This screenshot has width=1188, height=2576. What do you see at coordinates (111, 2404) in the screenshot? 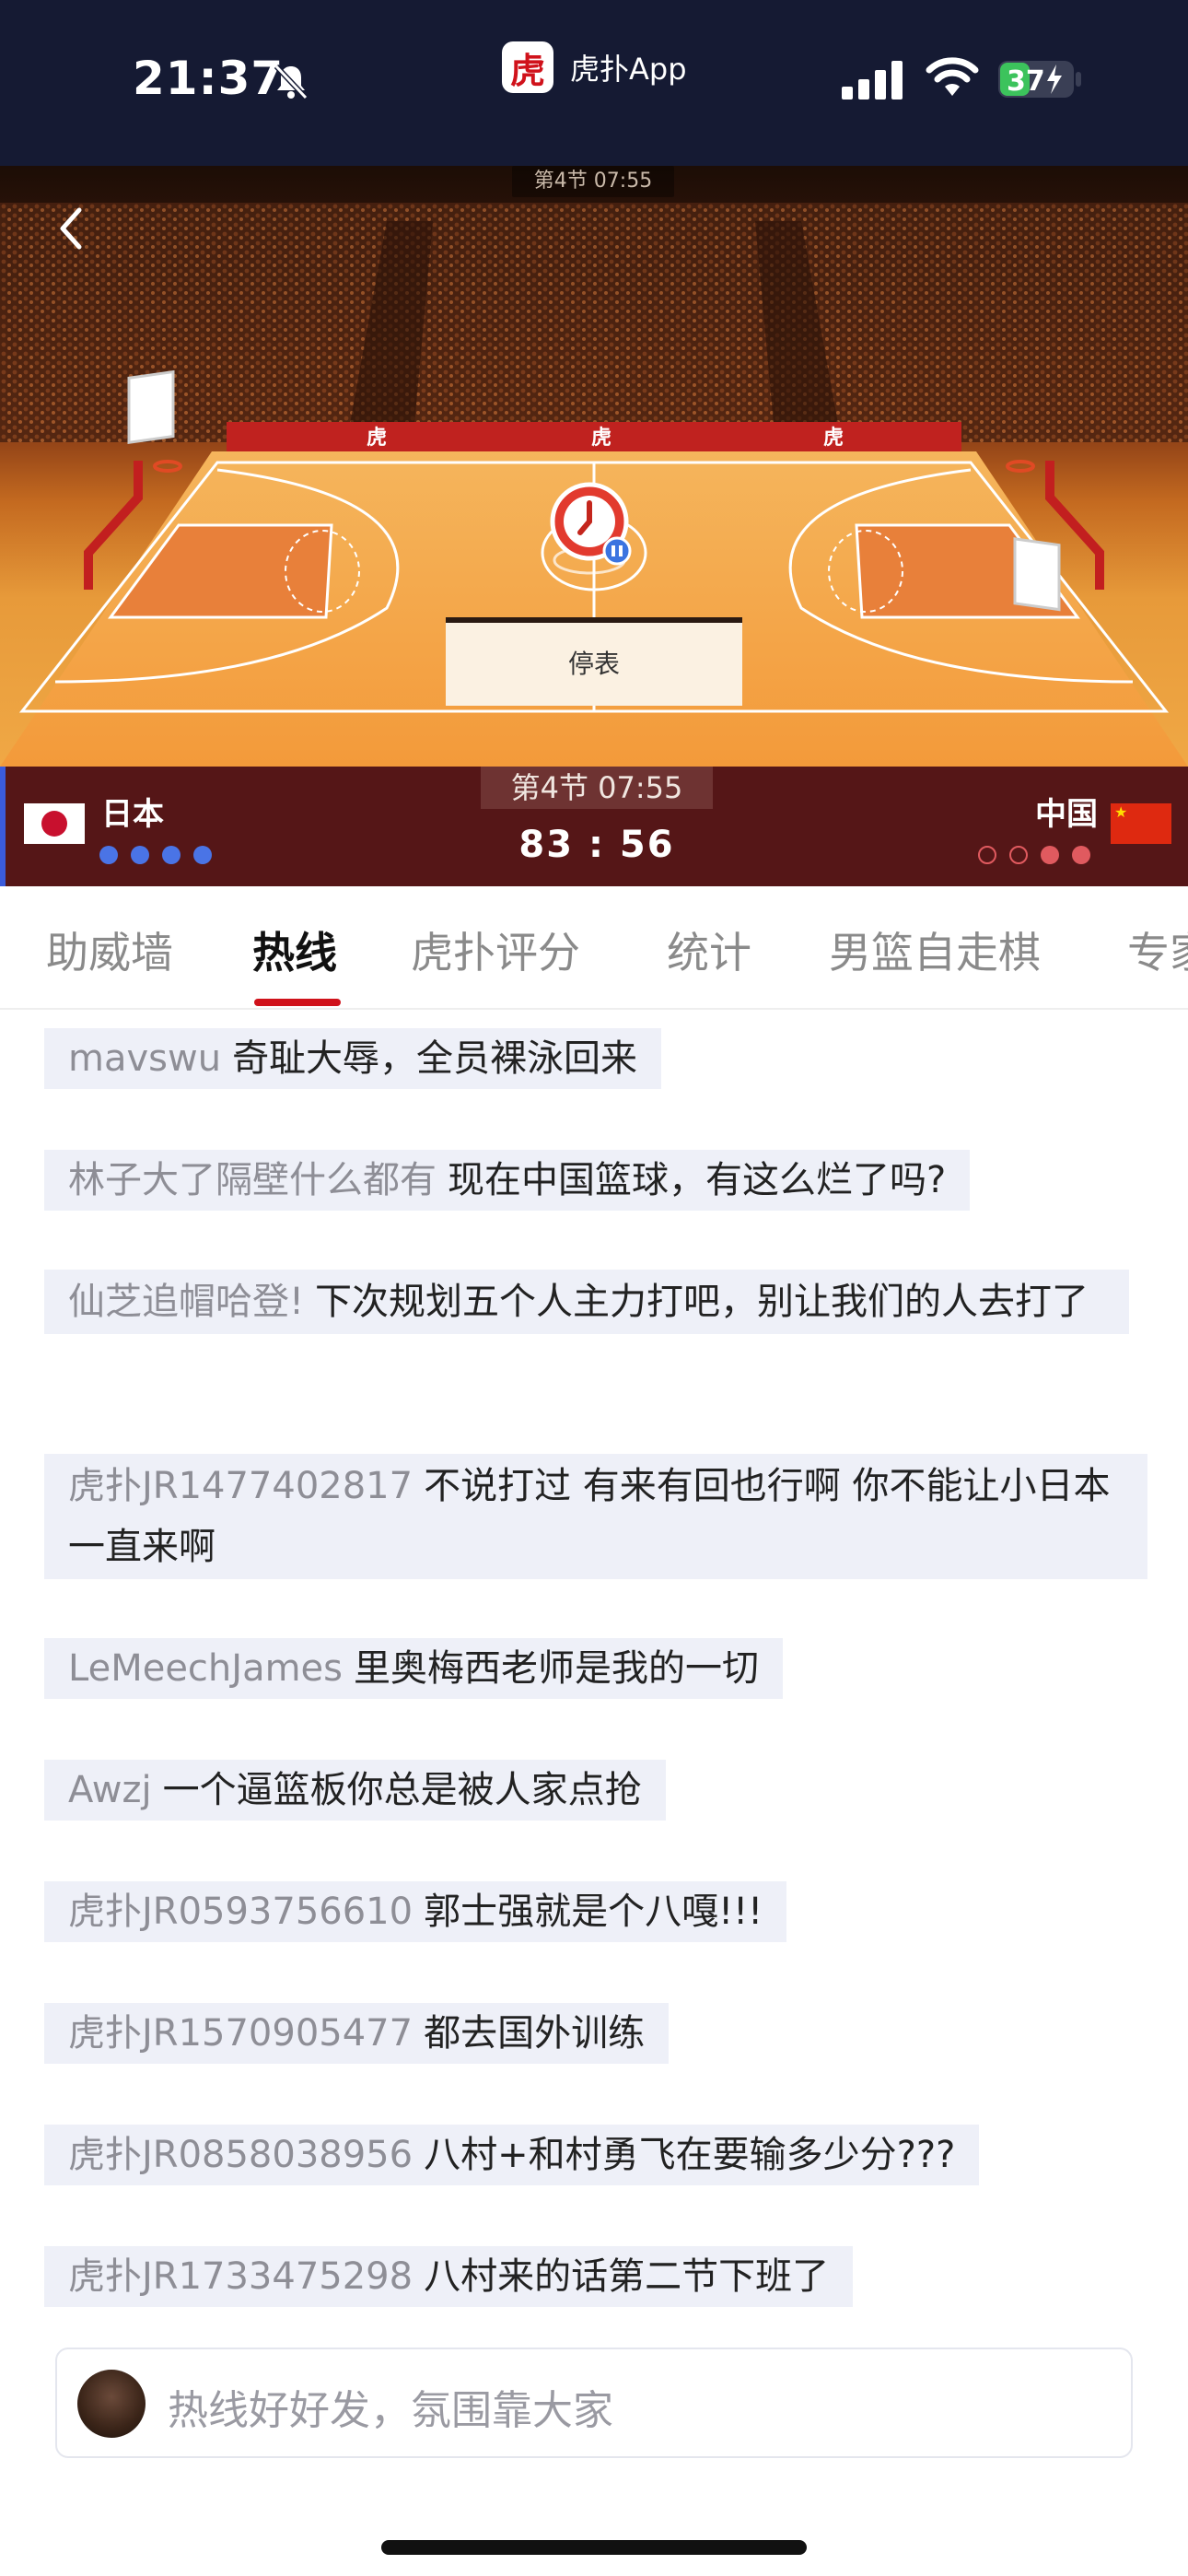
I see `avatar` at bounding box center [111, 2404].